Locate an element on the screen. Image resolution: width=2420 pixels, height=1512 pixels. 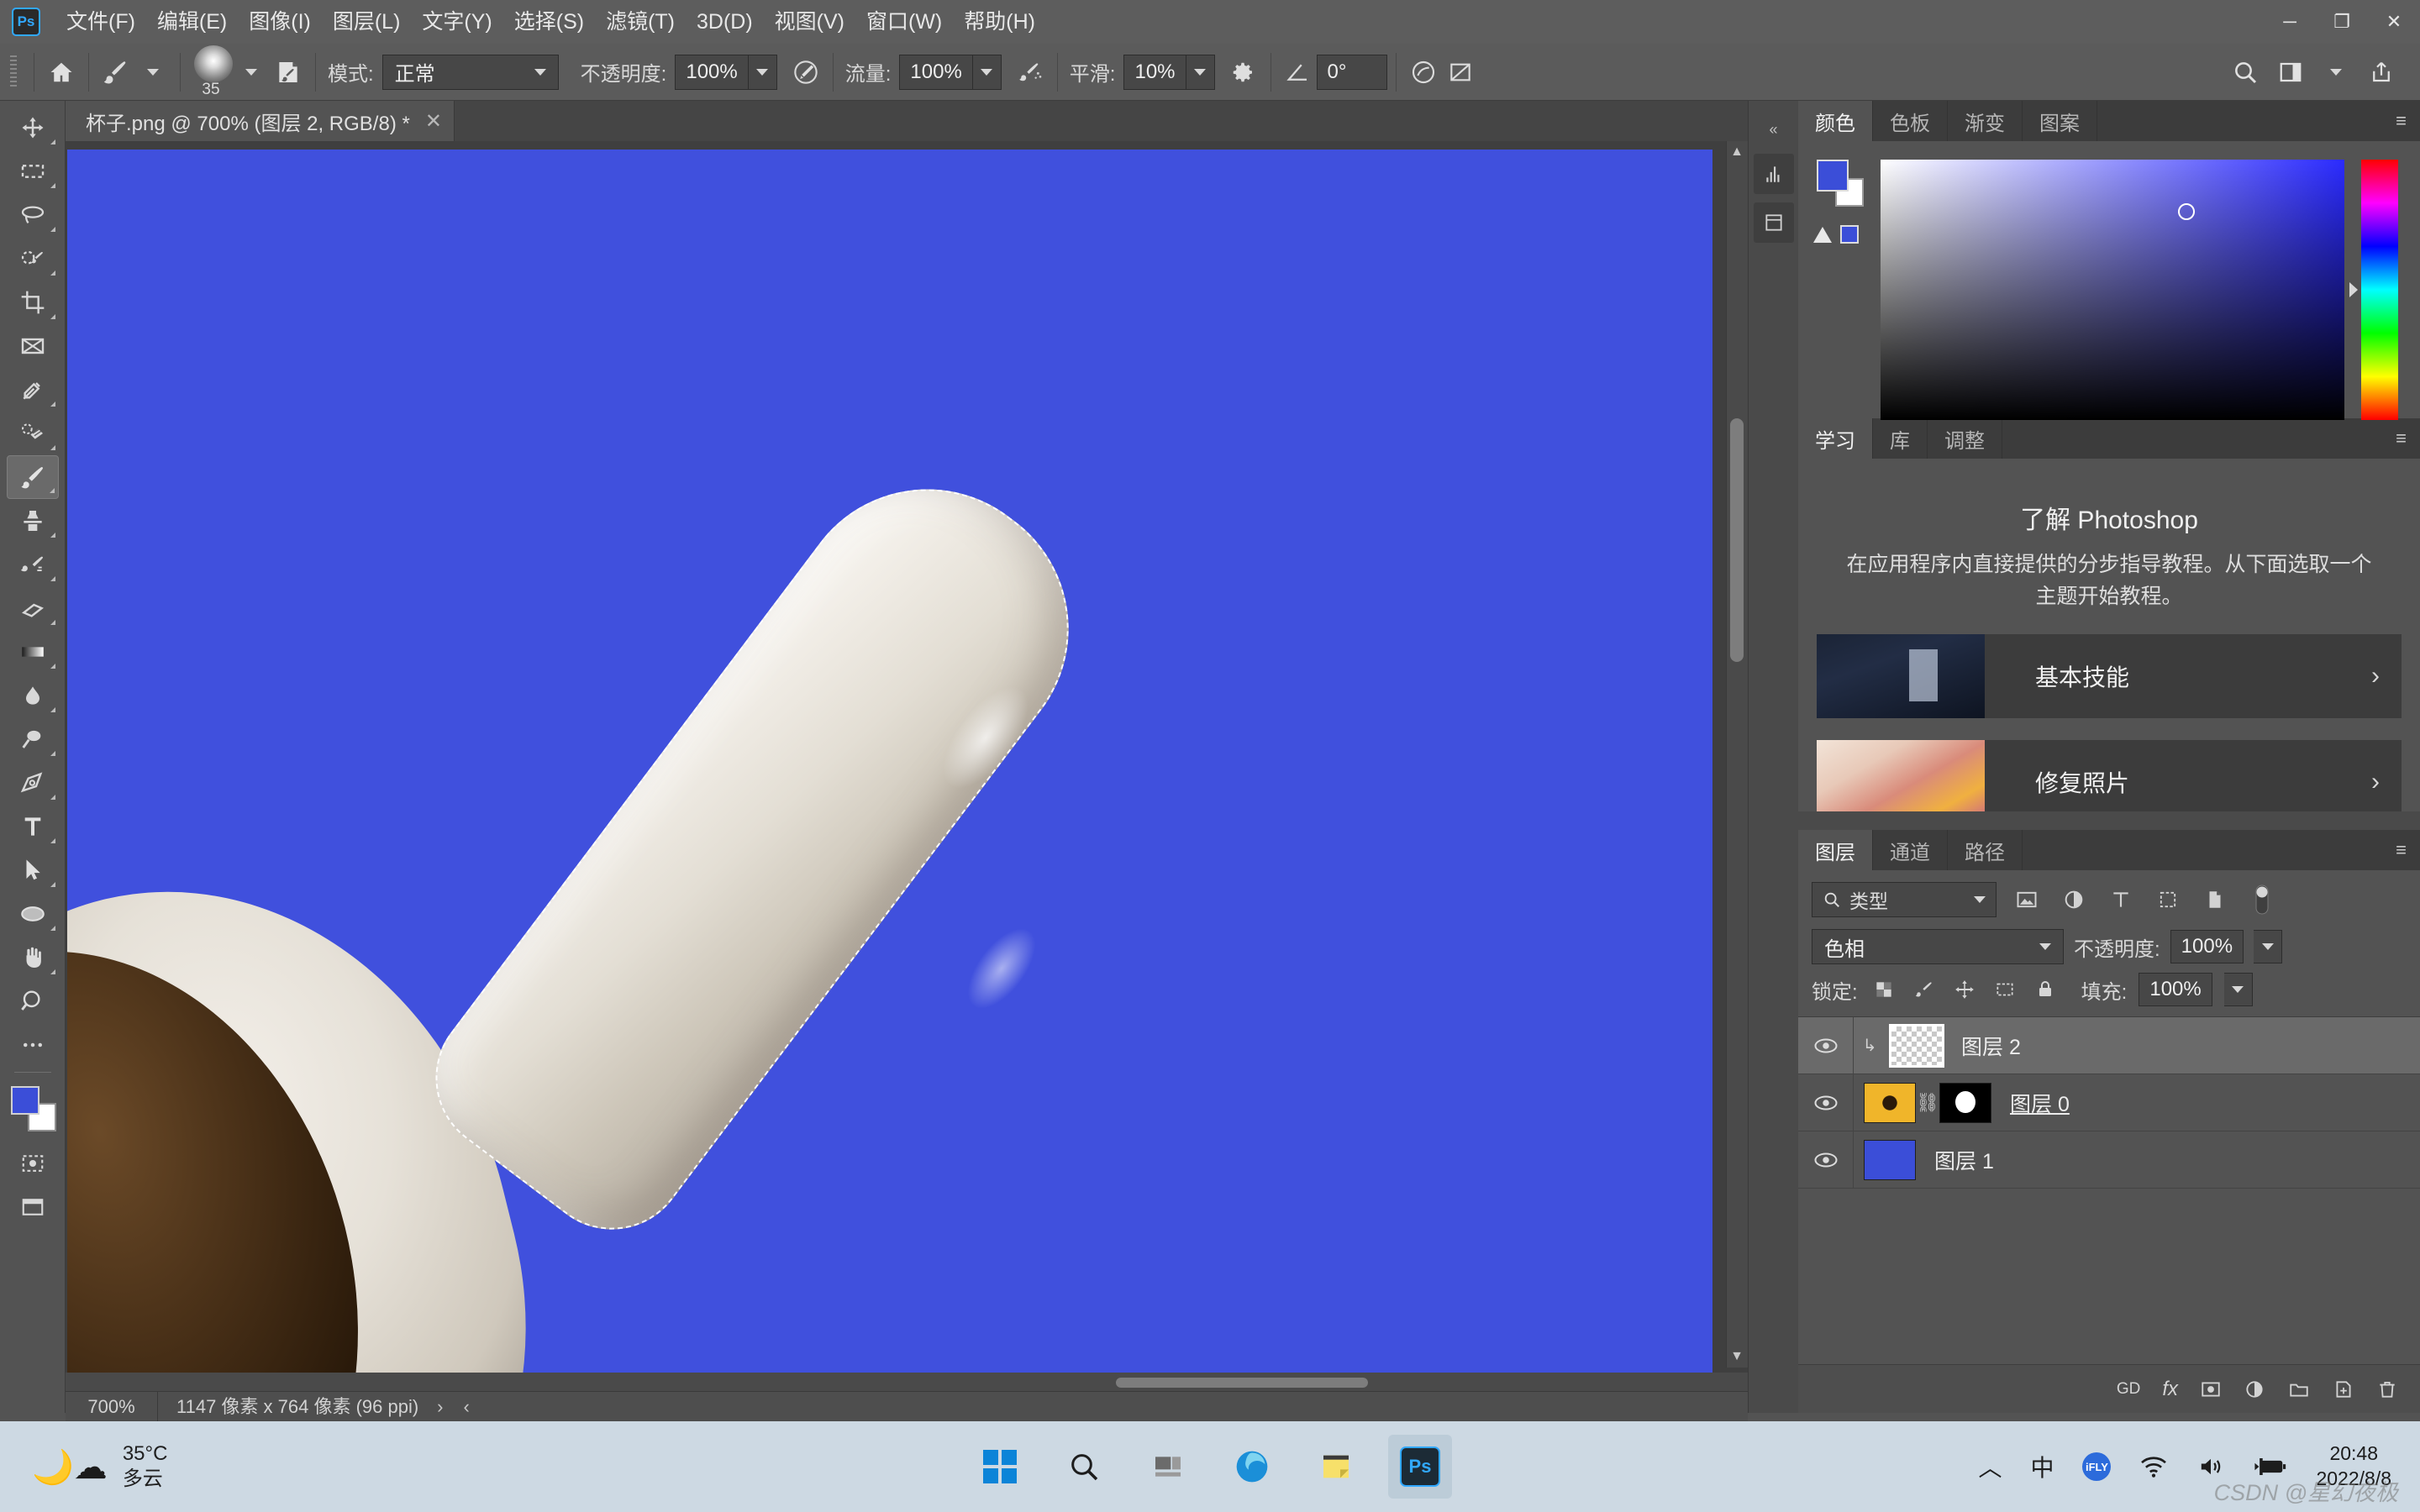
layer-name: 图层 0 is located at coordinates (2040, 1103).